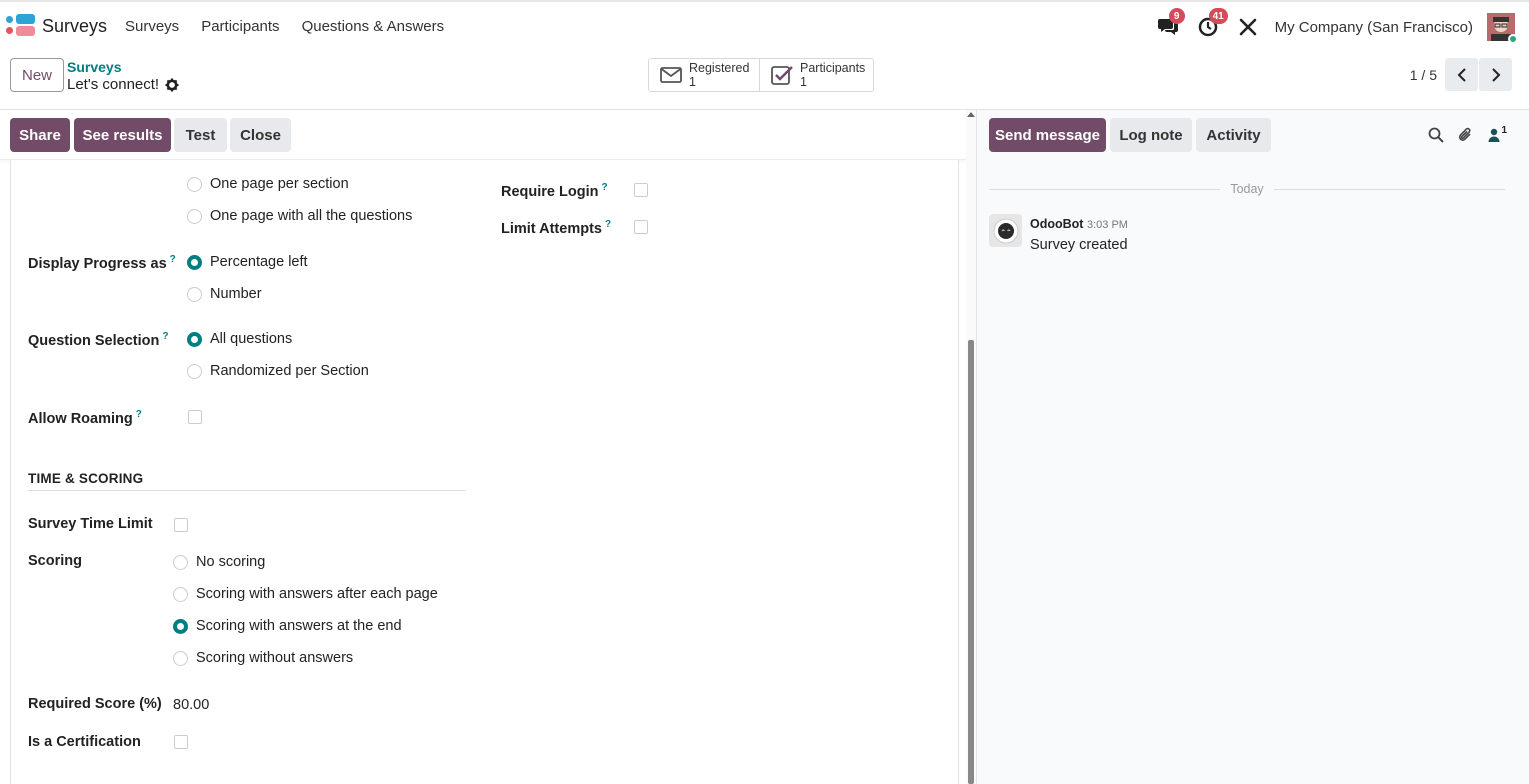 Image resolution: width=1529 pixels, height=784 pixels. I want to click on date-separator-label: Today, so click(1247, 189).